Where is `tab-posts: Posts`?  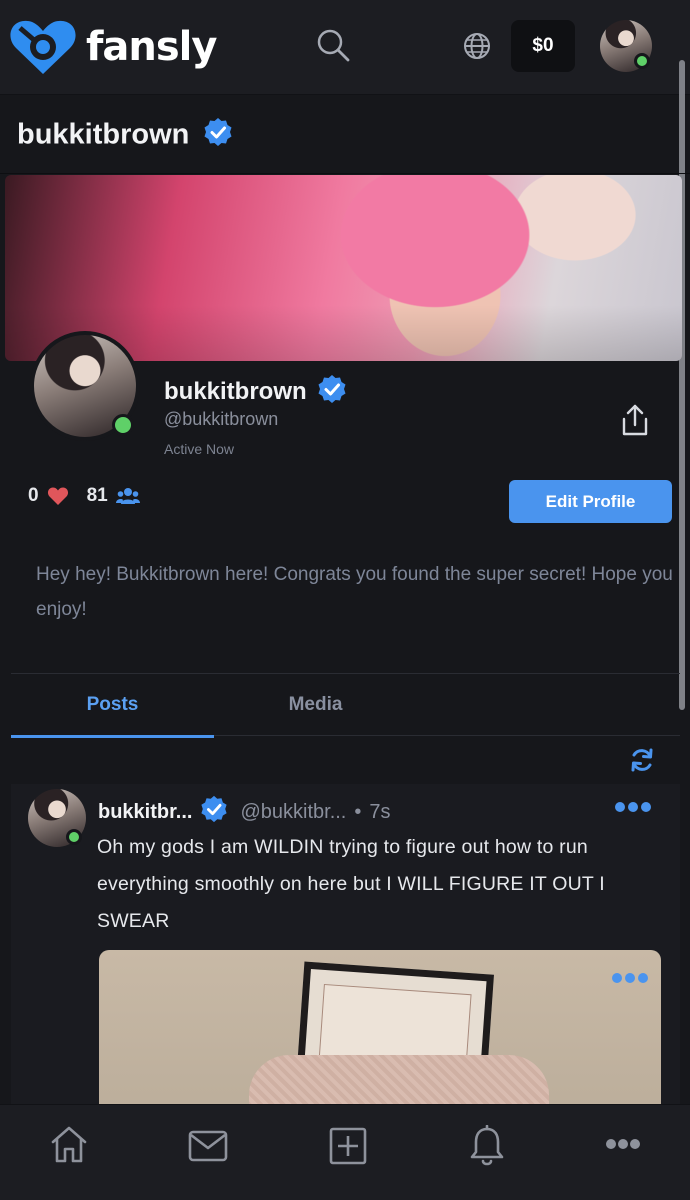 tab-posts: Posts is located at coordinates (112, 706).